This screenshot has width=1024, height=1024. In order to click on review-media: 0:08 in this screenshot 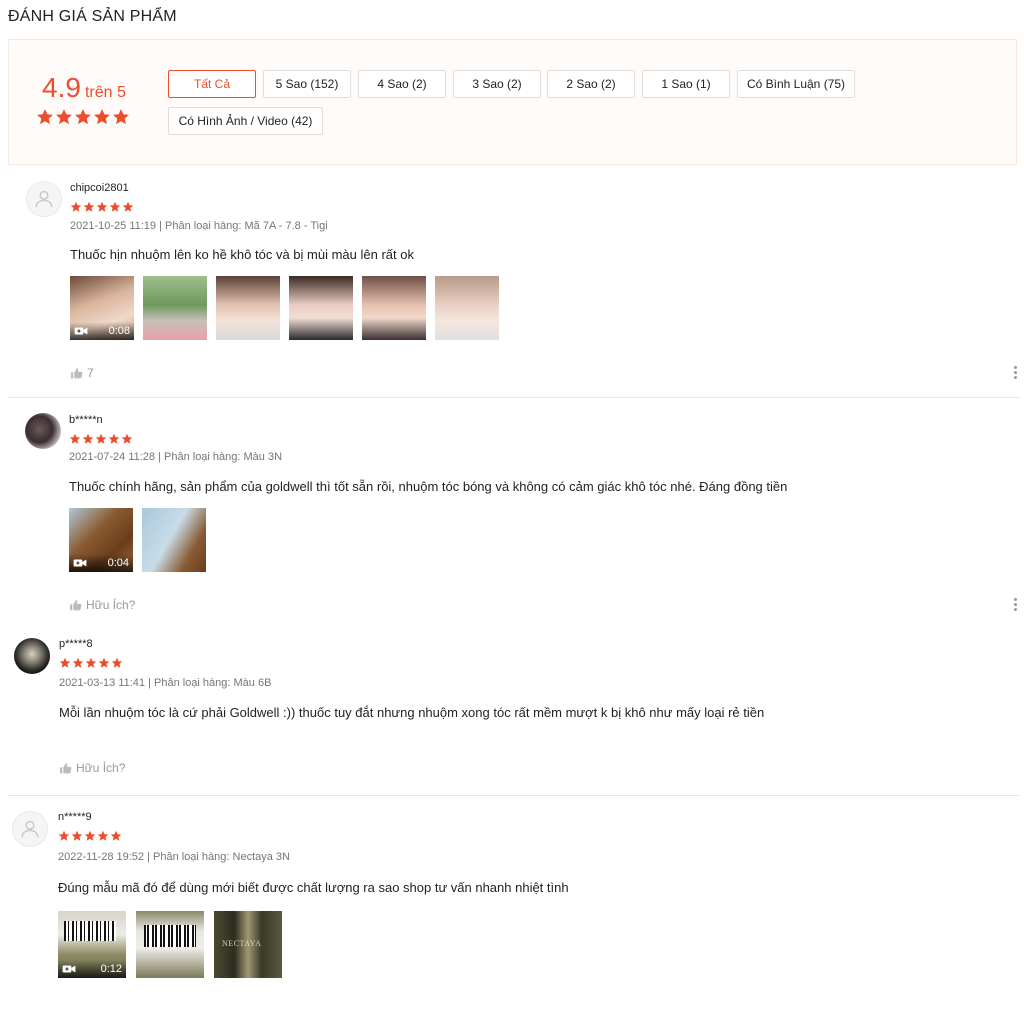, I will do `click(284, 308)`.